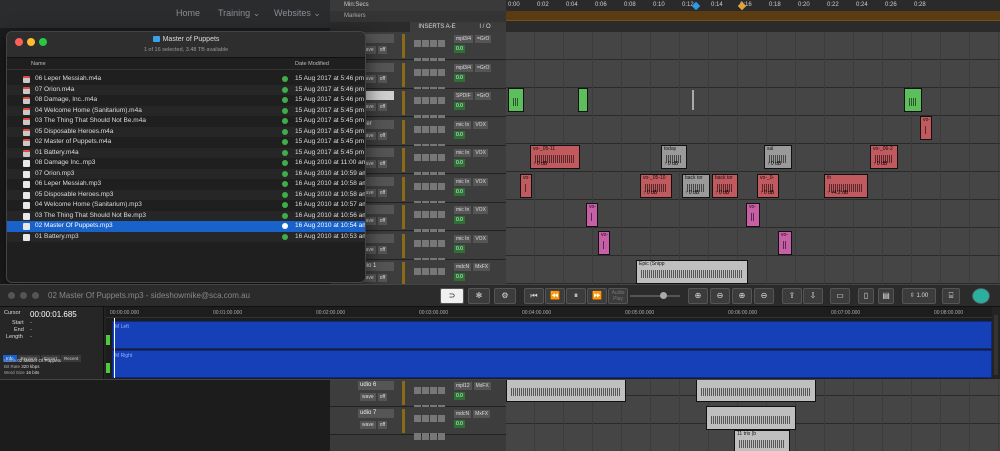  I want to click on playhead-line, so click(114, 348).